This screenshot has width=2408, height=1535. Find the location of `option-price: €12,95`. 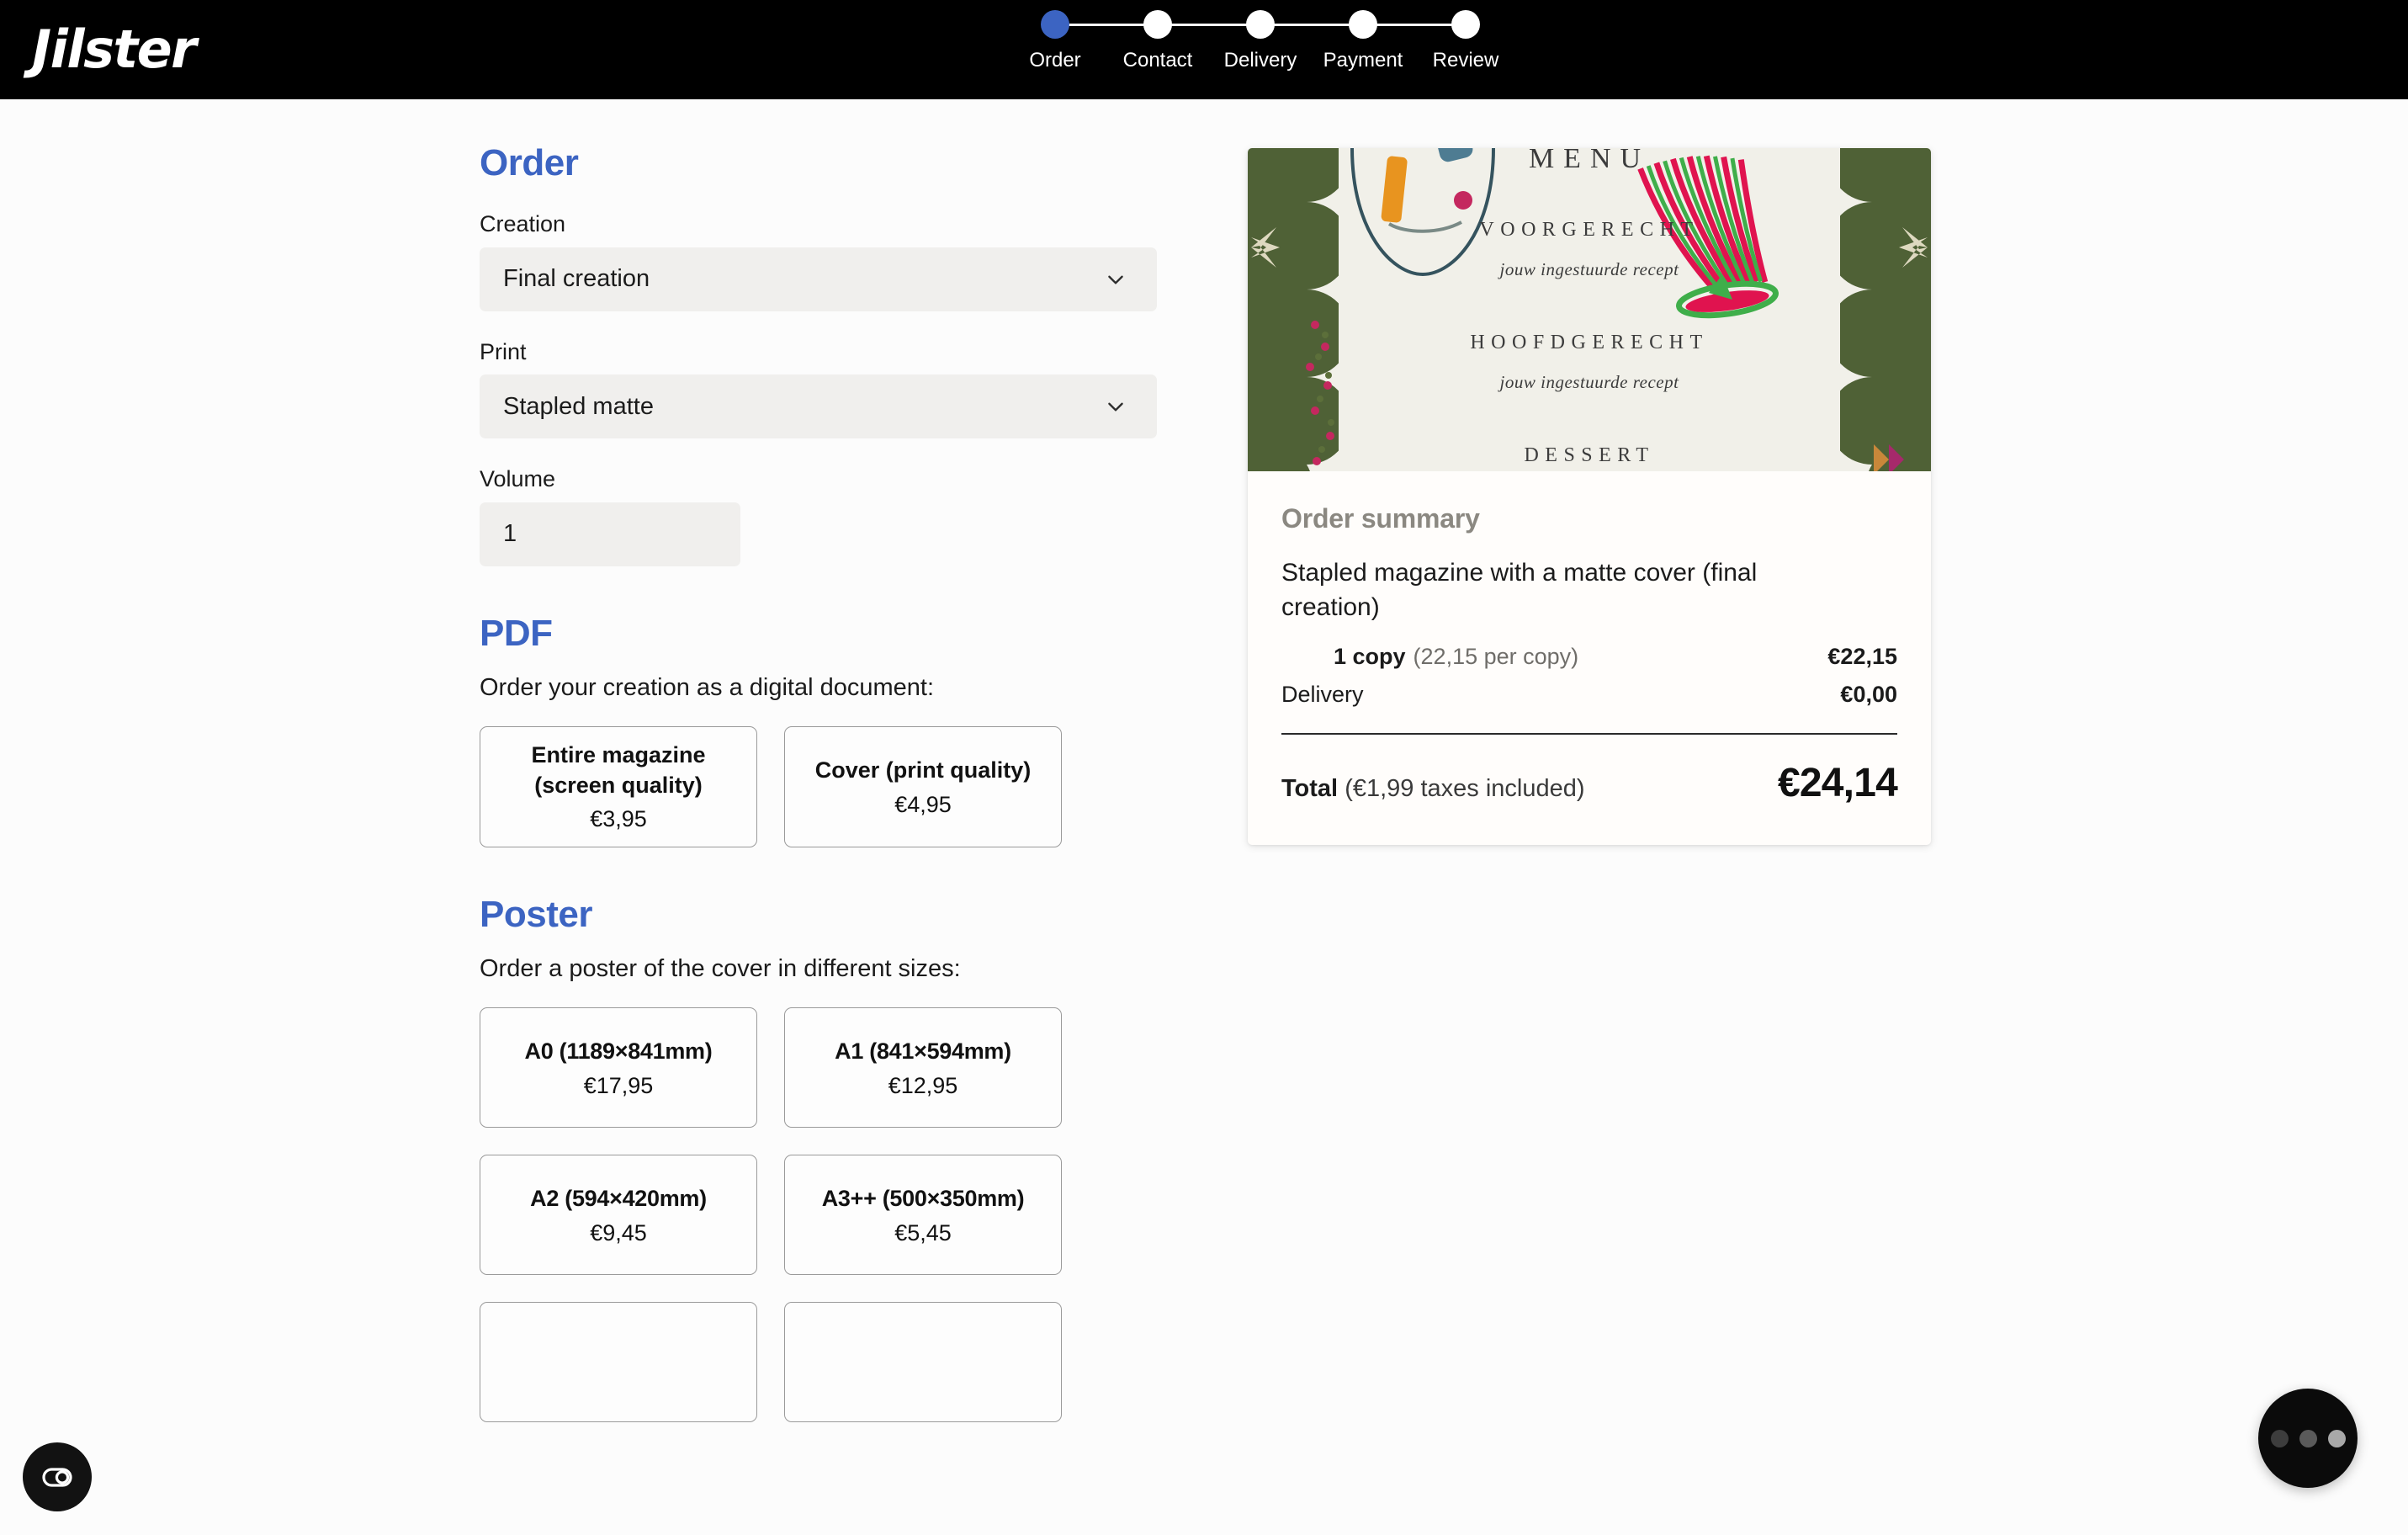

option-price: €12,95 is located at coordinates (923, 1085).